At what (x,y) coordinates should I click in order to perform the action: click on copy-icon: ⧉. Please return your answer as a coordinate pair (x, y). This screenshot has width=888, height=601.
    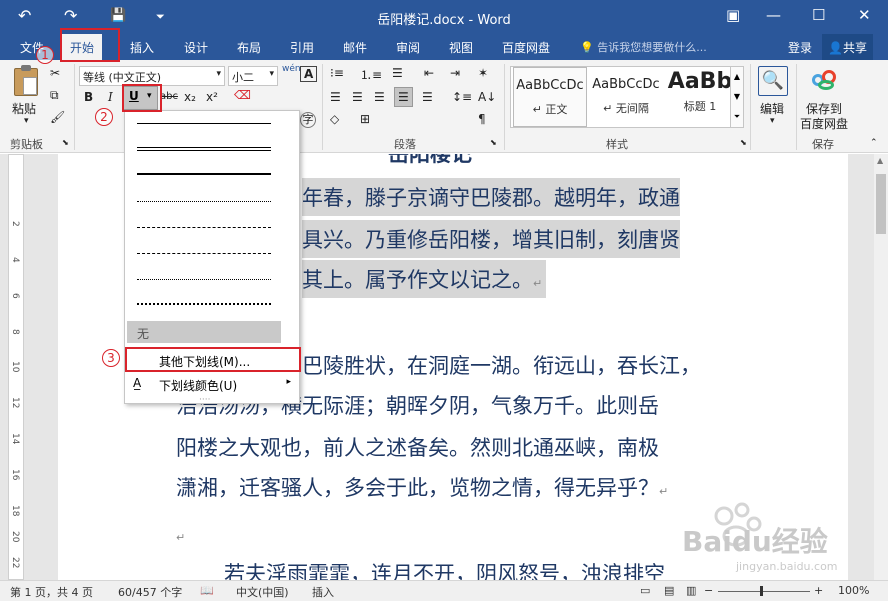
    Looking at the image, I should click on (54, 95).